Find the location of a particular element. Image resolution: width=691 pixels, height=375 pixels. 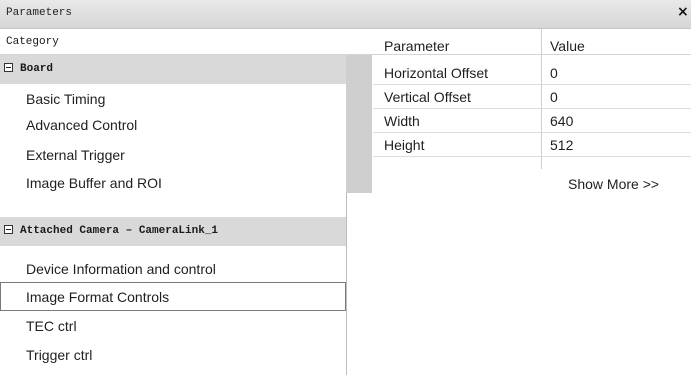

category-item-label: Image Format Controls is located at coordinates (98, 297).